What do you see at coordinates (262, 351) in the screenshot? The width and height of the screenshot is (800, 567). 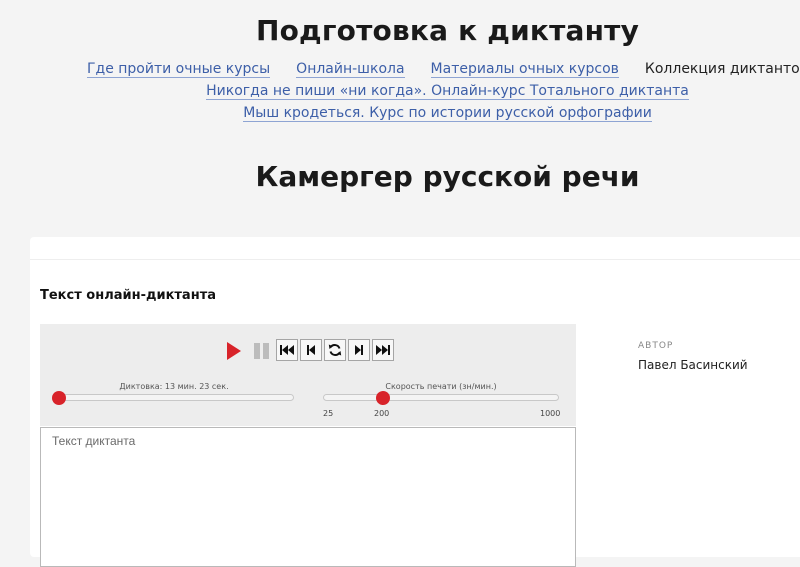 I see `pause-icon` at bounding box center [262, 351].